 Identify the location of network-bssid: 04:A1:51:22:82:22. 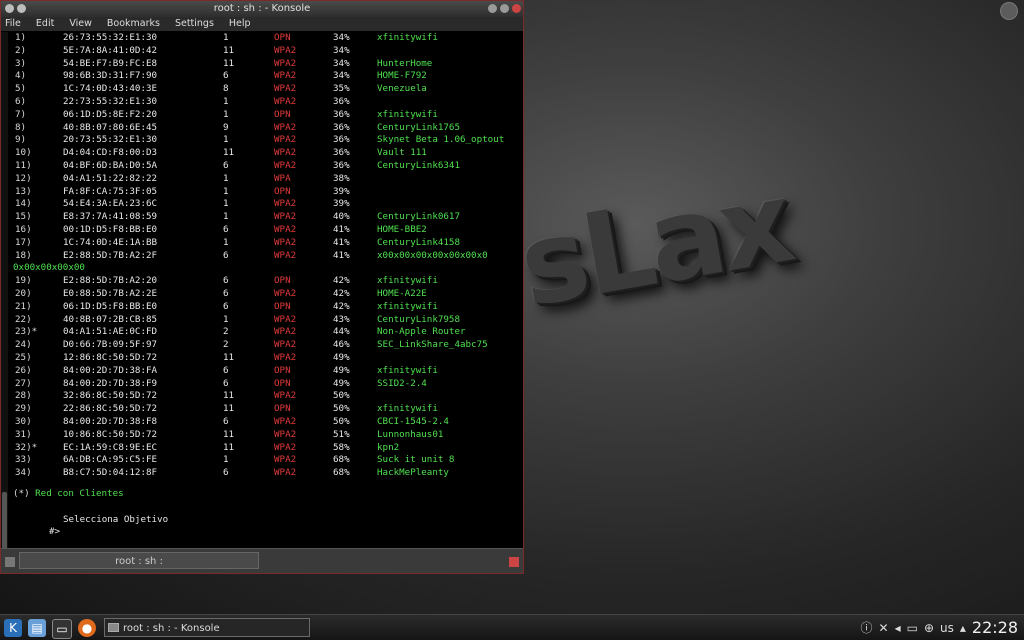
(110, 178).